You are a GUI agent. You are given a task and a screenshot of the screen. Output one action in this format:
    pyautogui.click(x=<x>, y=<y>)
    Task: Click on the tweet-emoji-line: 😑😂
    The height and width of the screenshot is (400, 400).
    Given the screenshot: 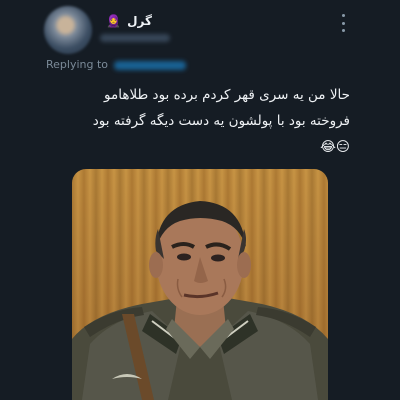 What is the action you would take?
    pyautogui.click(x=335, y=147)
    